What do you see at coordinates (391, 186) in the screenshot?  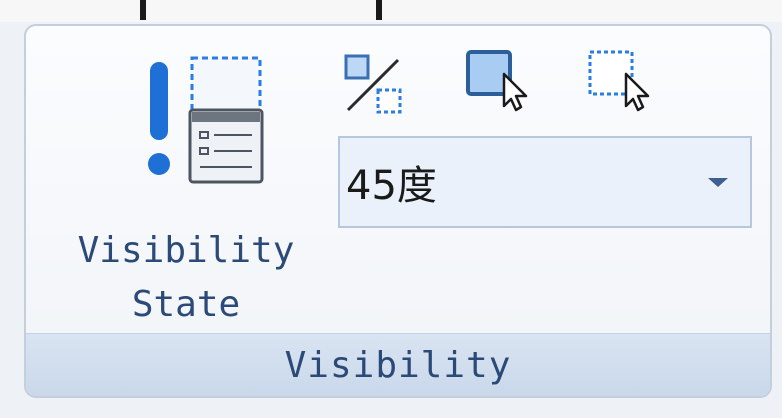 I see `angle-combobox-value: 45度` at bounding box center [391, 186].